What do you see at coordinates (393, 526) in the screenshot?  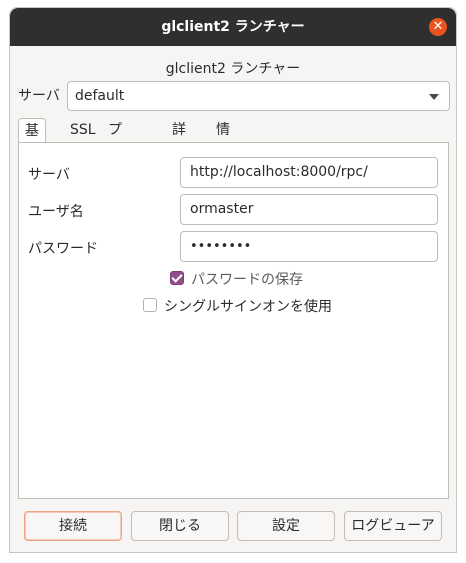 I see `log-viewer-button: ログビューア` at bounding box center [393, 526].